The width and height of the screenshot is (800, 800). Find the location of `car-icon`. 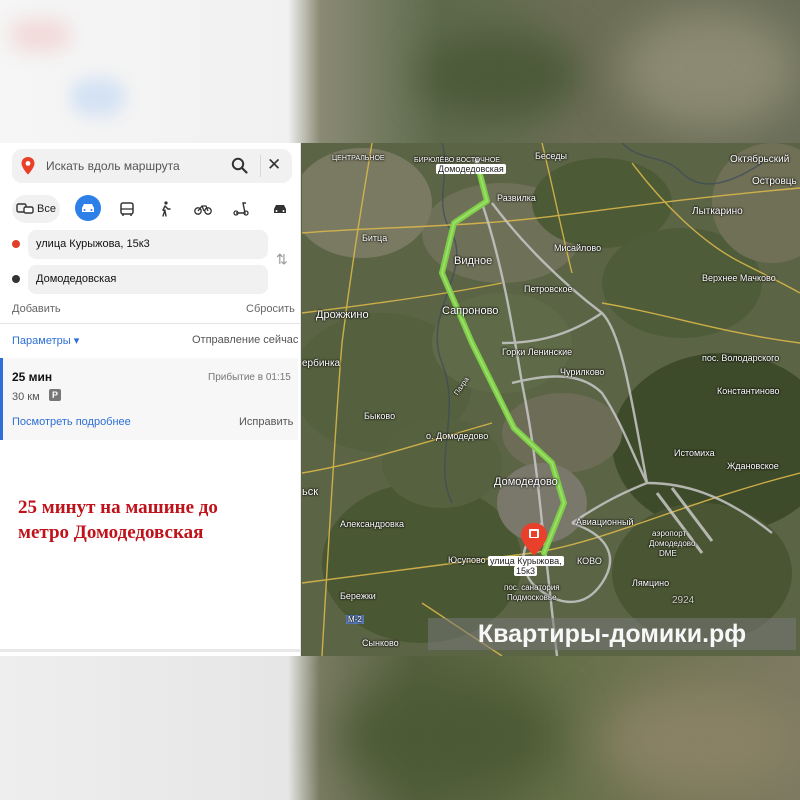

car-icon is located at coordinates (88, 208).